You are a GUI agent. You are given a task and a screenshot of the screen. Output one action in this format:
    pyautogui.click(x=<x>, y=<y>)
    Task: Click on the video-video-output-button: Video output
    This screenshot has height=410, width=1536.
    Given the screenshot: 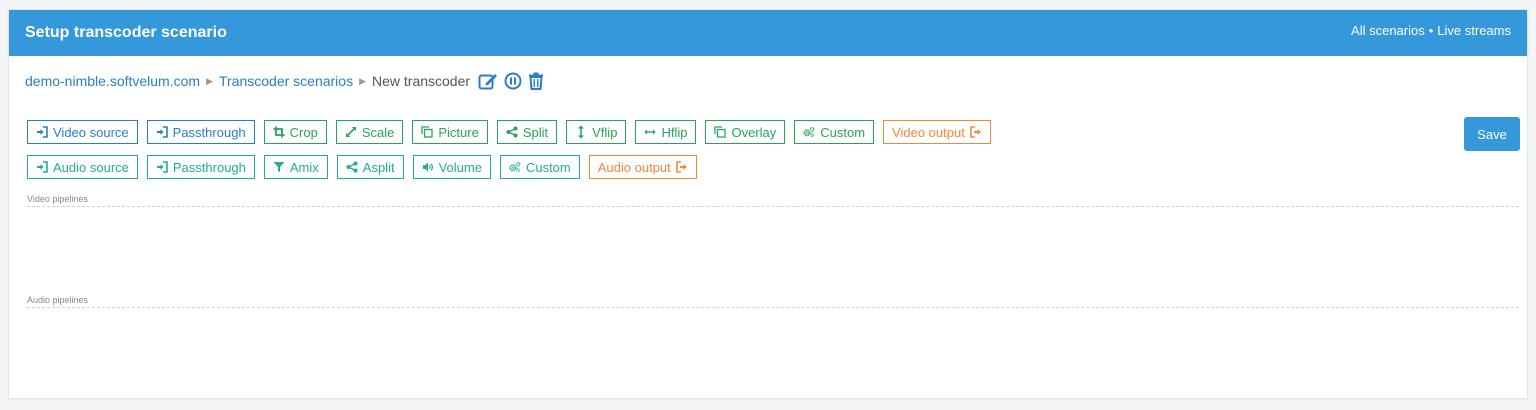 What is the action you would take?
    pyautogui.click(x=937, y=132)
    